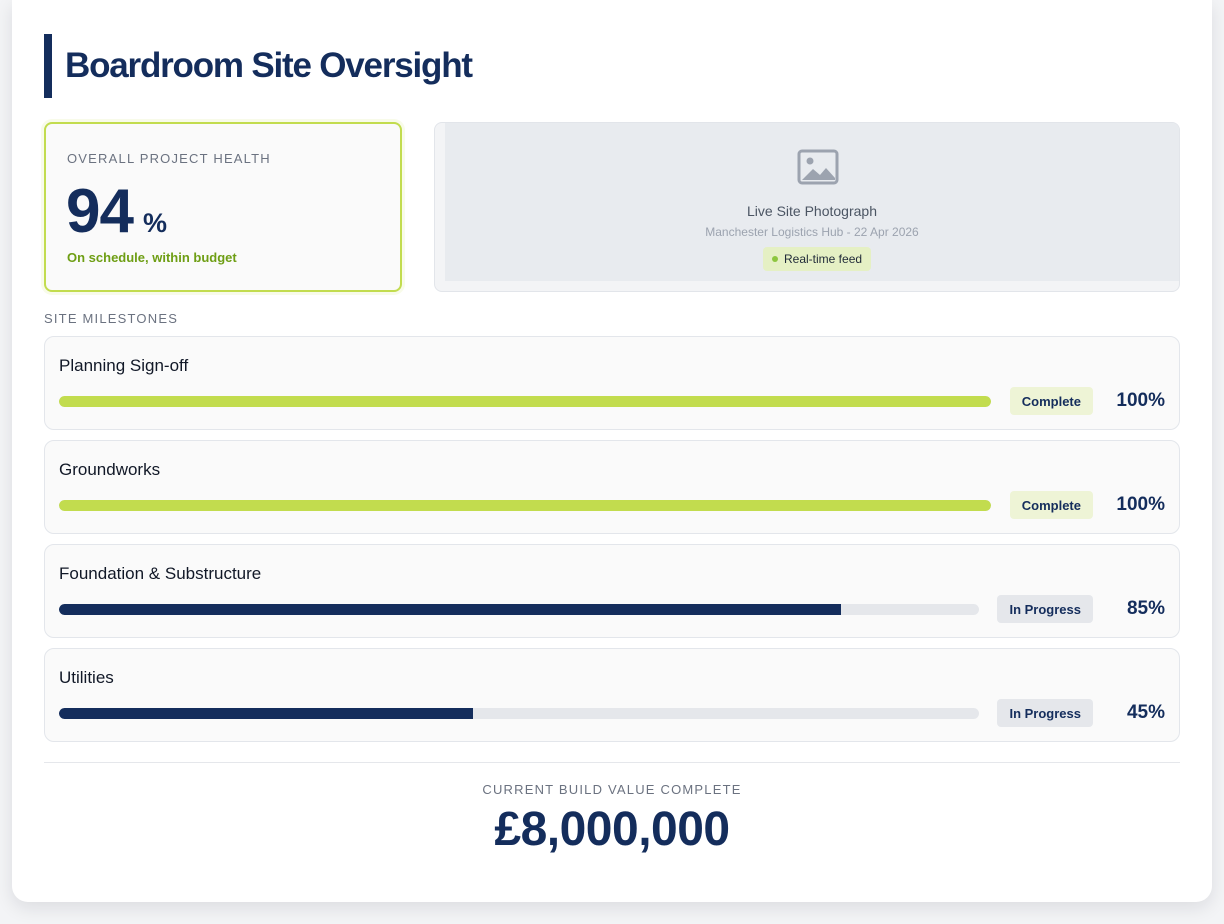  I want to click on feed-badge-label: Real-time feed, so click(823, 259).